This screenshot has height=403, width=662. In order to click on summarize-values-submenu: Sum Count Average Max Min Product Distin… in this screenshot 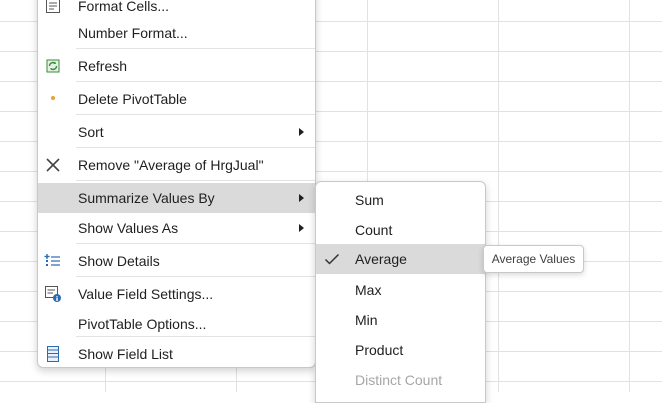, I will do `click(400, 292)`.